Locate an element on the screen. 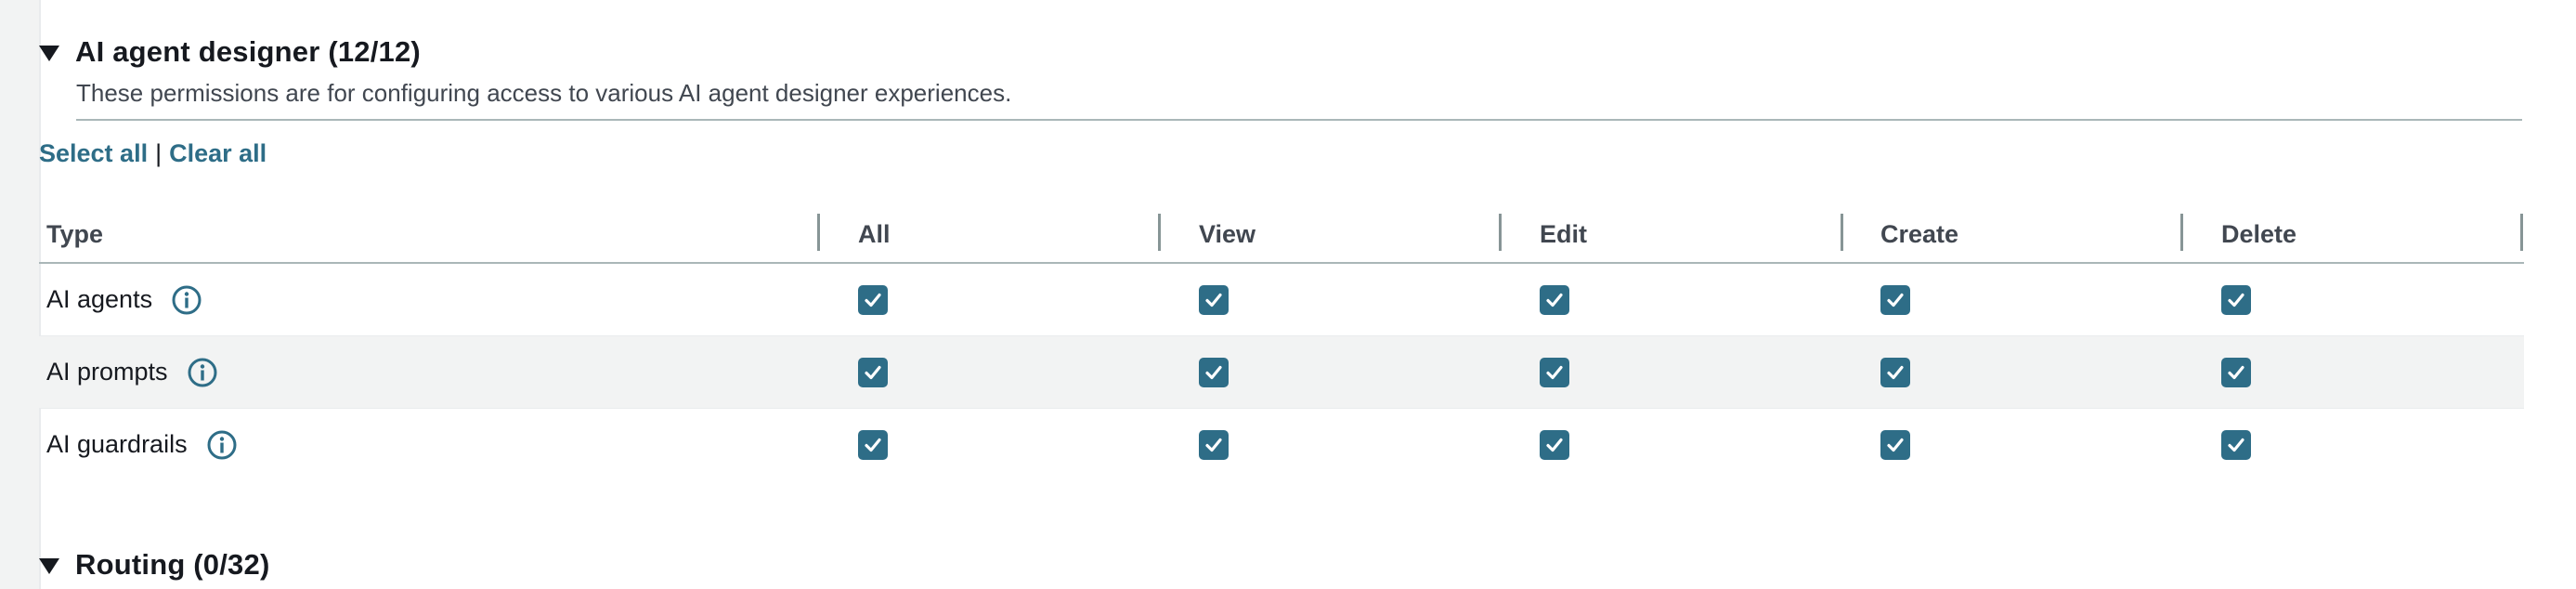 This screenshot has width=2576, height=589. section-divider is located at coordinates (1299, 120).